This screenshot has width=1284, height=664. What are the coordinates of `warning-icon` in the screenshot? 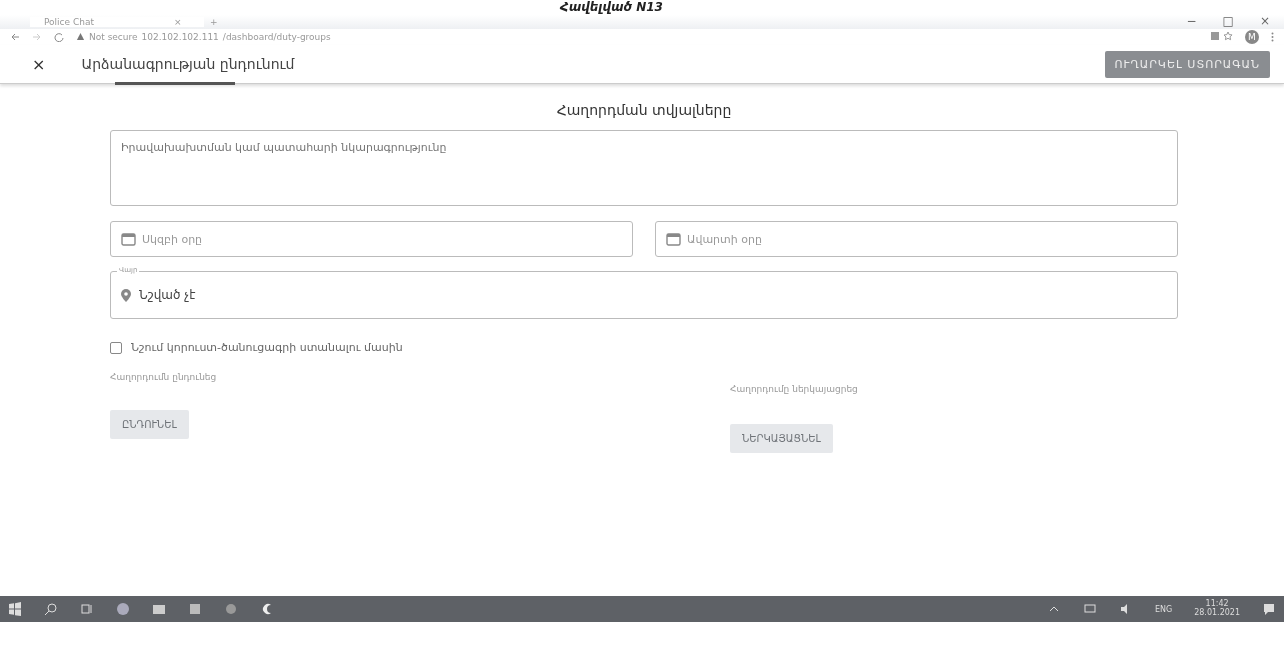 It's located at (80, 36).